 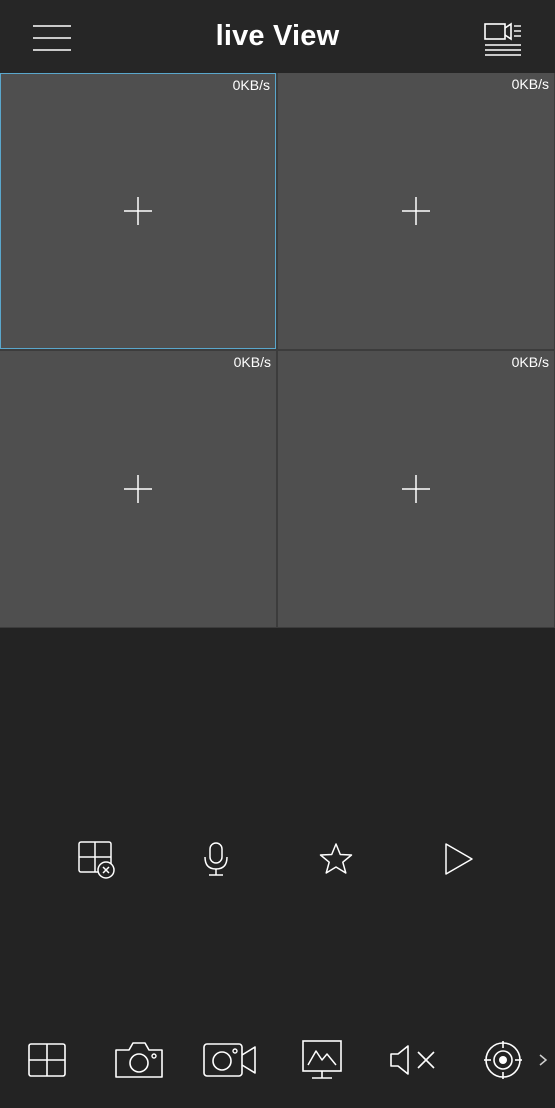 I want to click on chevron-right-icon, so click(x=543, y=1060).